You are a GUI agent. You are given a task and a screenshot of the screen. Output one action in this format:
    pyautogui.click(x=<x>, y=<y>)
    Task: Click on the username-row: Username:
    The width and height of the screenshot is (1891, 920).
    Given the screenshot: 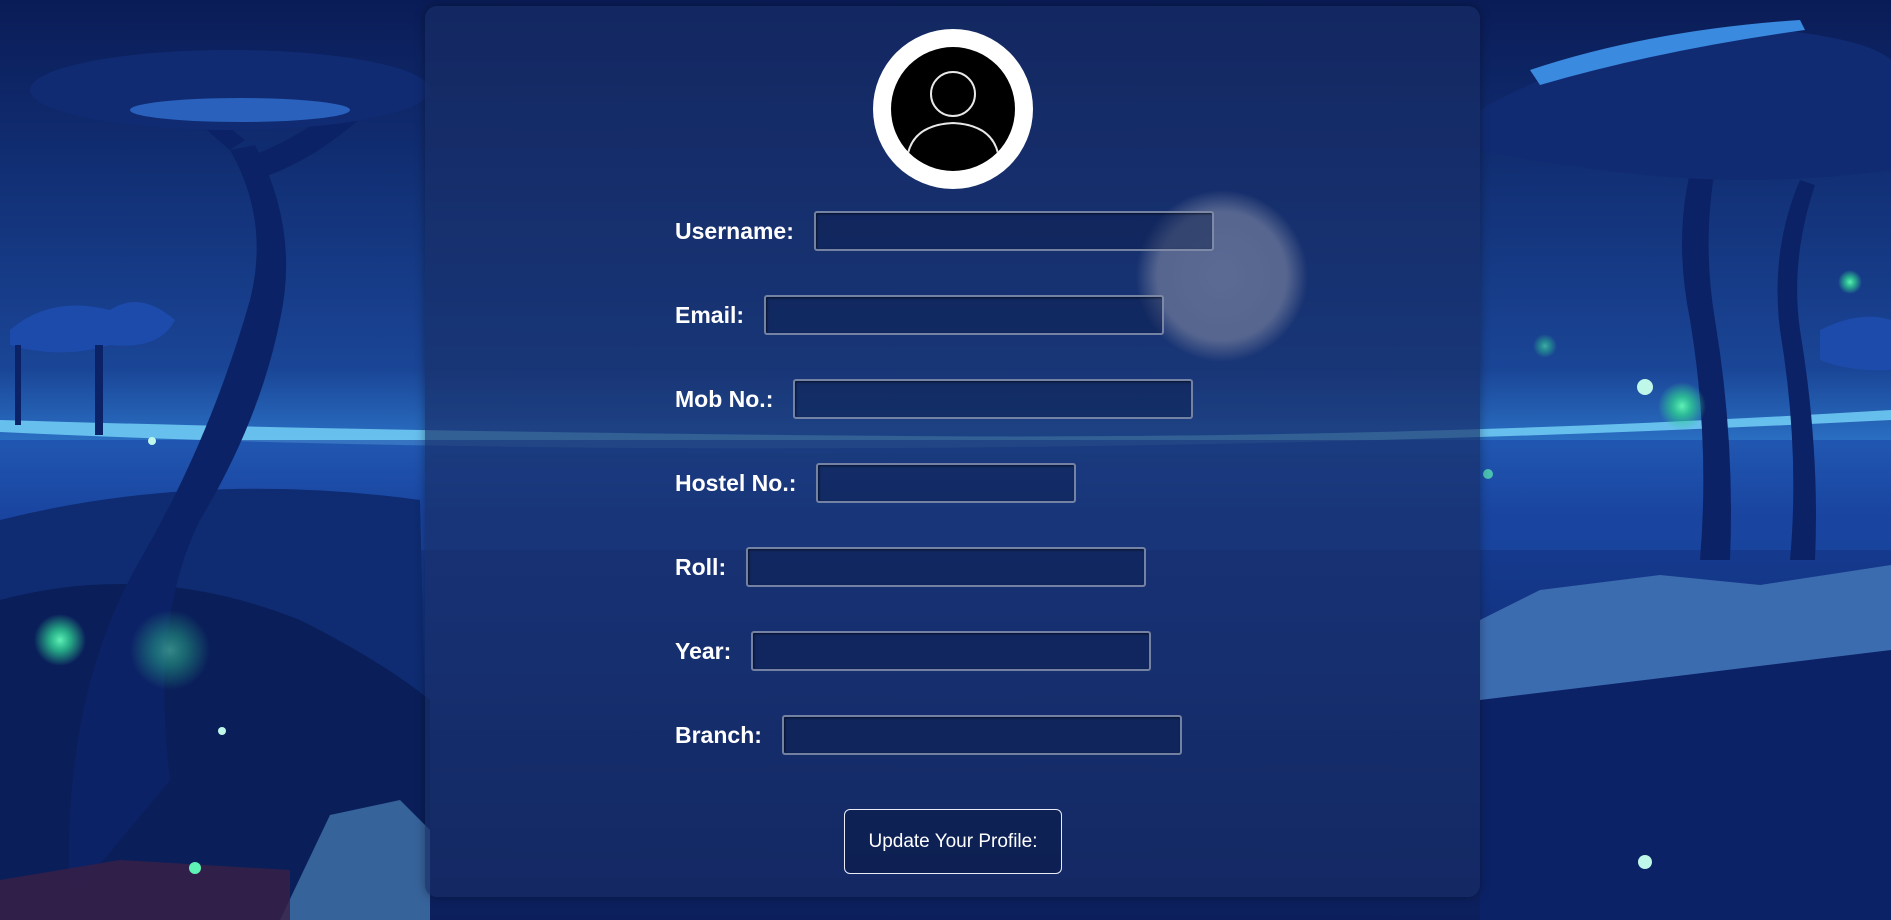 What is the action you would take?
    pyautogui.click(x=944, y=231)
    